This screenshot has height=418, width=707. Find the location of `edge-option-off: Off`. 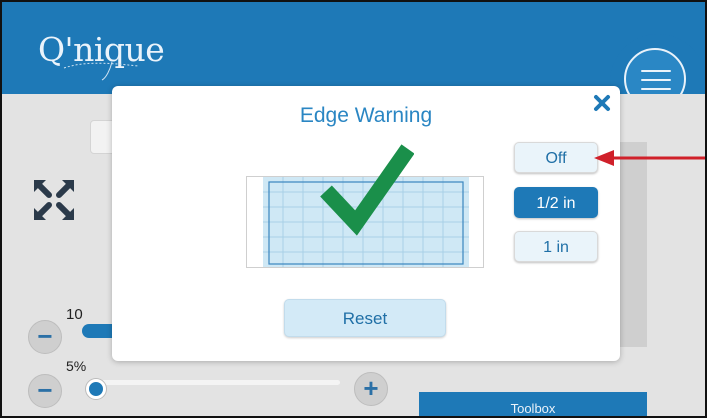

edge-option-off: Off is located at coordinates (556, 157).